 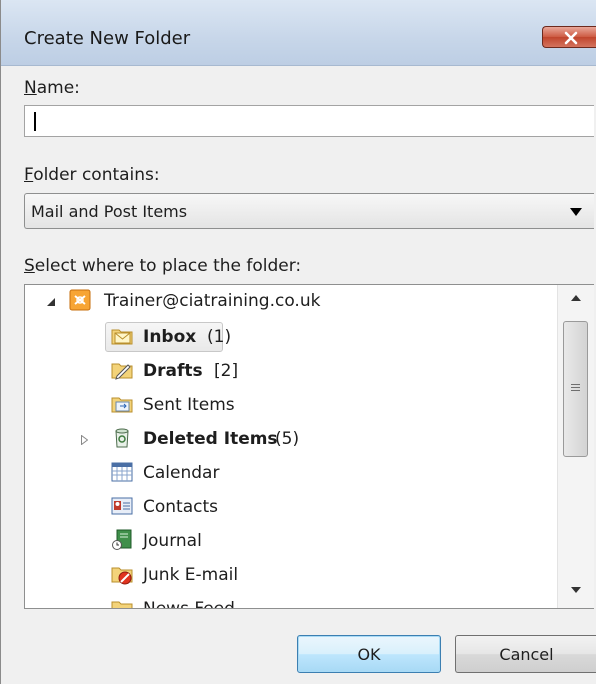 I want to click on inbox-folder-icon, so click(x=122, y=337).